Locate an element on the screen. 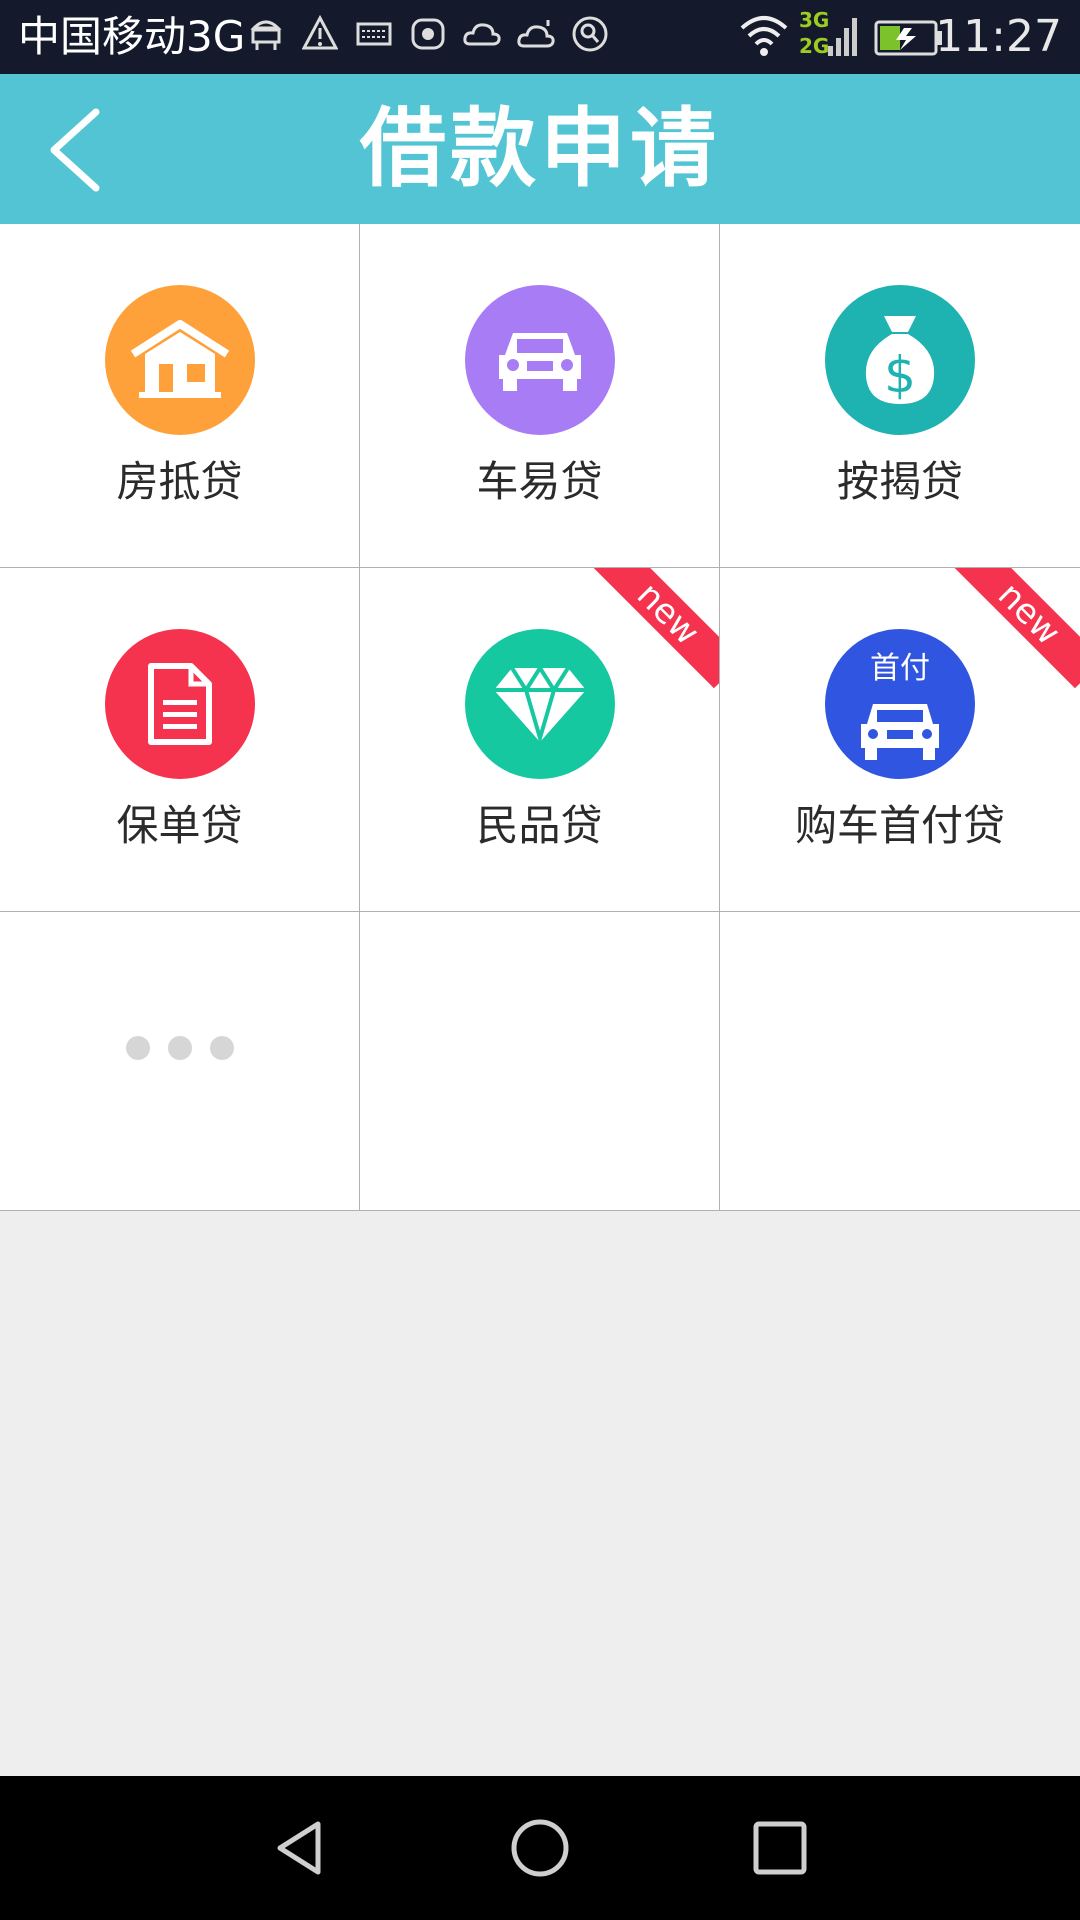 Image resolution: width=1080 pixels, height=1920 pixels. nav-recents-button is located at coordinates (780, 1848).